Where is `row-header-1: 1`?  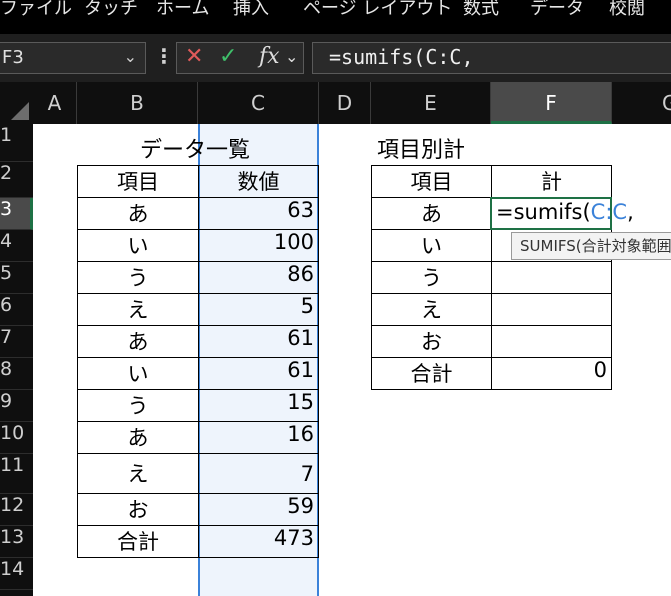
row-header-1: 1 is located at coordinates (16, 143).